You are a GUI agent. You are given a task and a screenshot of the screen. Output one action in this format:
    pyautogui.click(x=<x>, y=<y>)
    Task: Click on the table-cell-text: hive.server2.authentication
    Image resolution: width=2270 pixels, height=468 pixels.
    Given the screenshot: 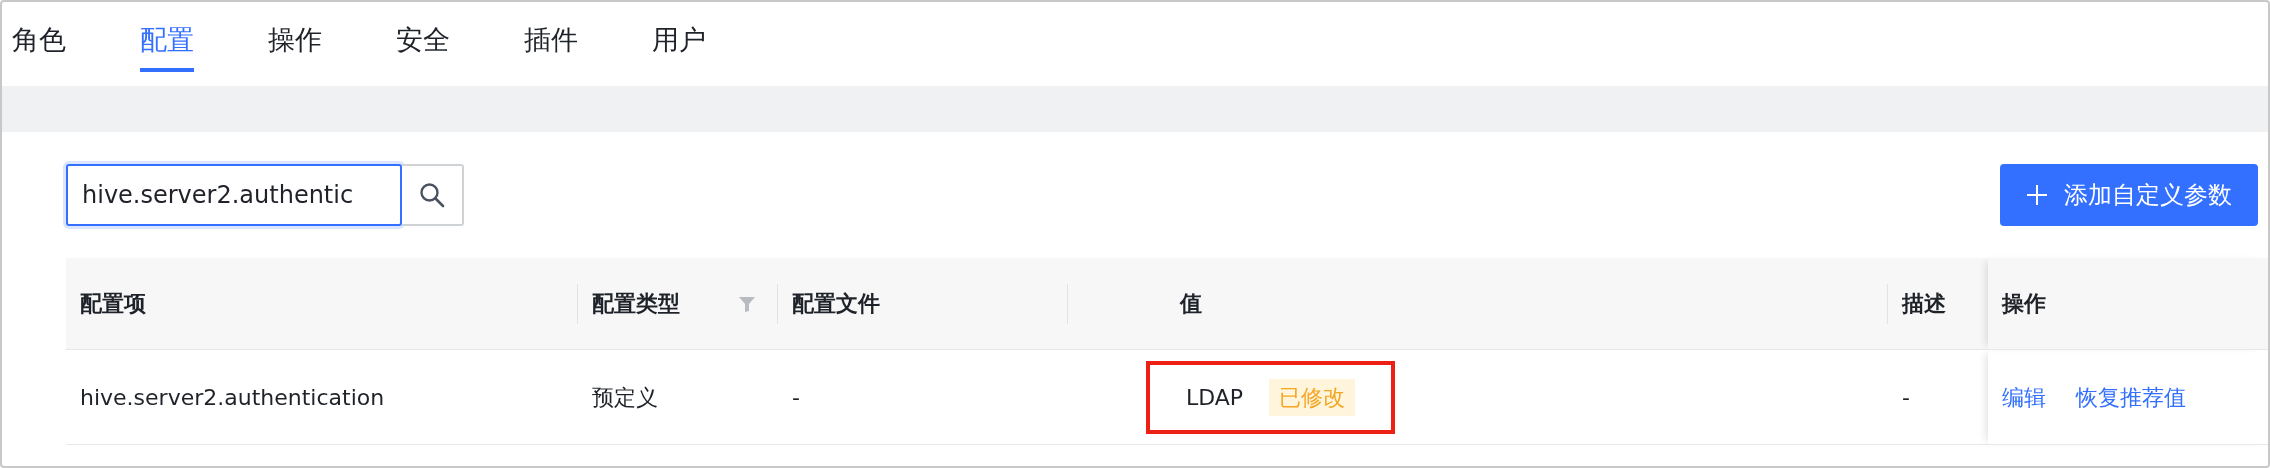 What is the action you would take?
    pyautogui.click(x=232, y=397)
    